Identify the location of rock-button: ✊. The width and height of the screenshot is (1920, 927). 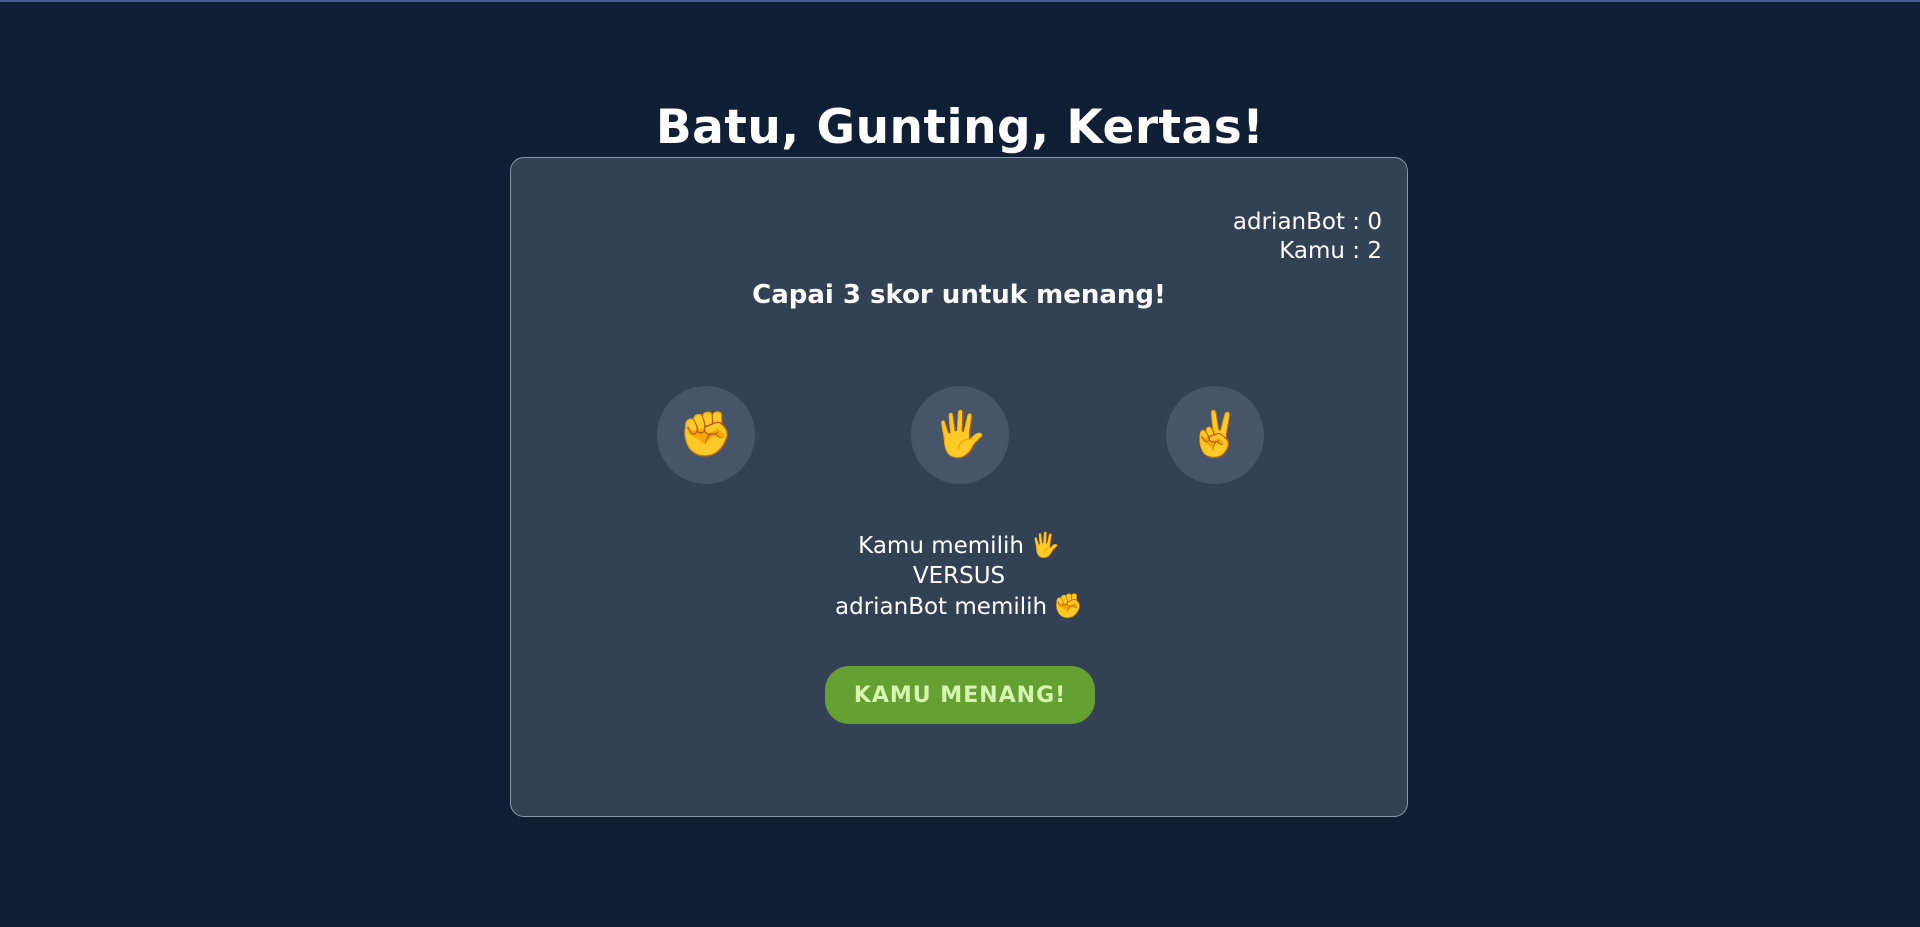
(706, 435).